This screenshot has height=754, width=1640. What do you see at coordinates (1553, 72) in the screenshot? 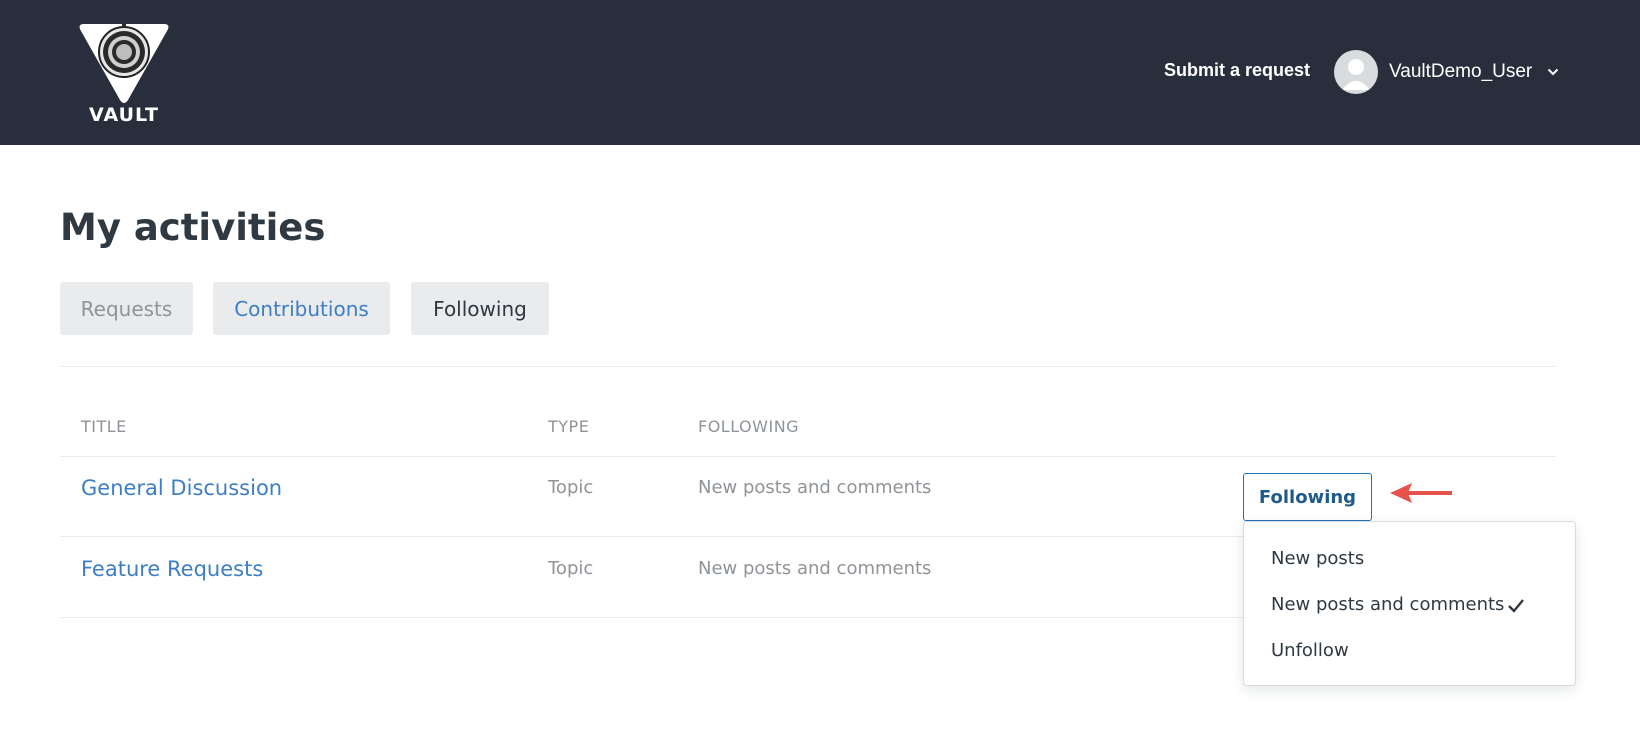
I see `chevron-down-icon` at bounding box center [1553, 72].